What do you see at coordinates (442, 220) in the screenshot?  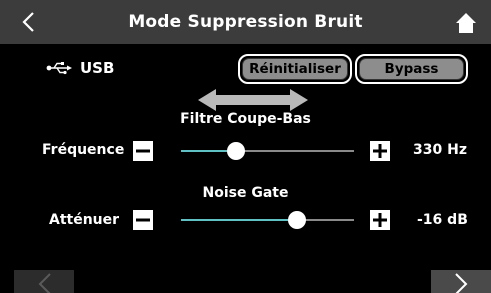 I see `attenuate-value: -16 dB` at bounding box center [442, 220].